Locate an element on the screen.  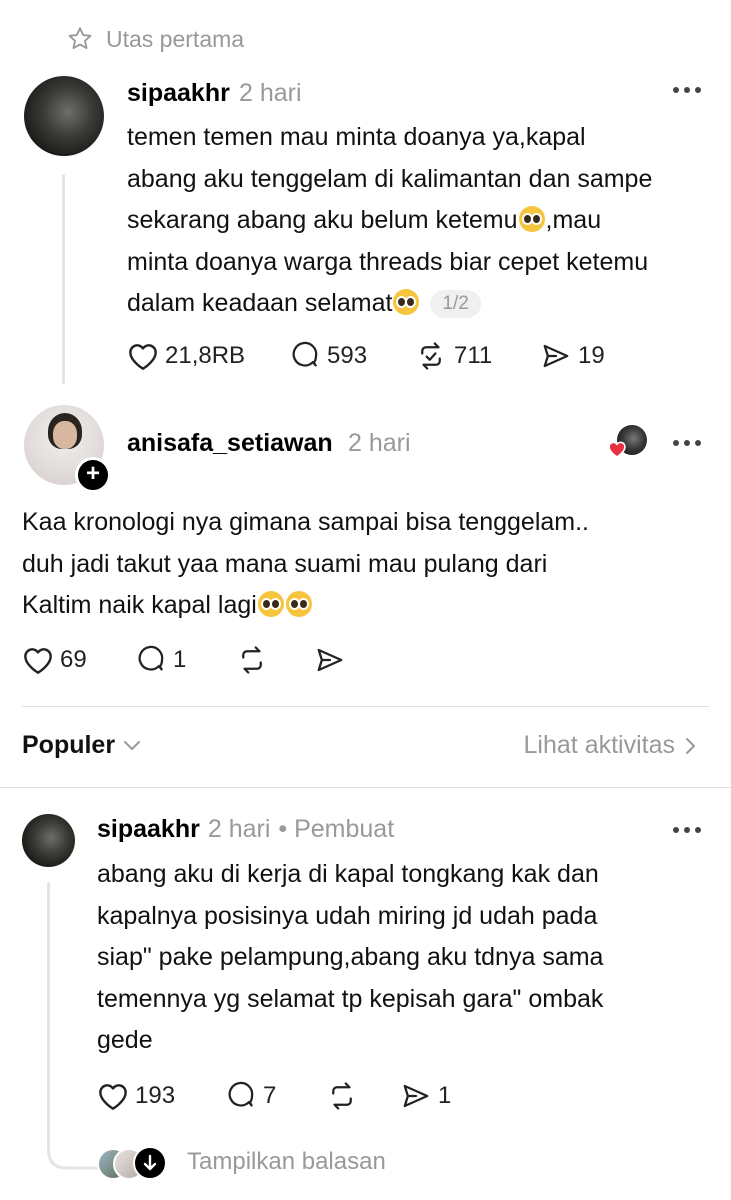
repost-button: 711 is located at coordinates (453, 356).